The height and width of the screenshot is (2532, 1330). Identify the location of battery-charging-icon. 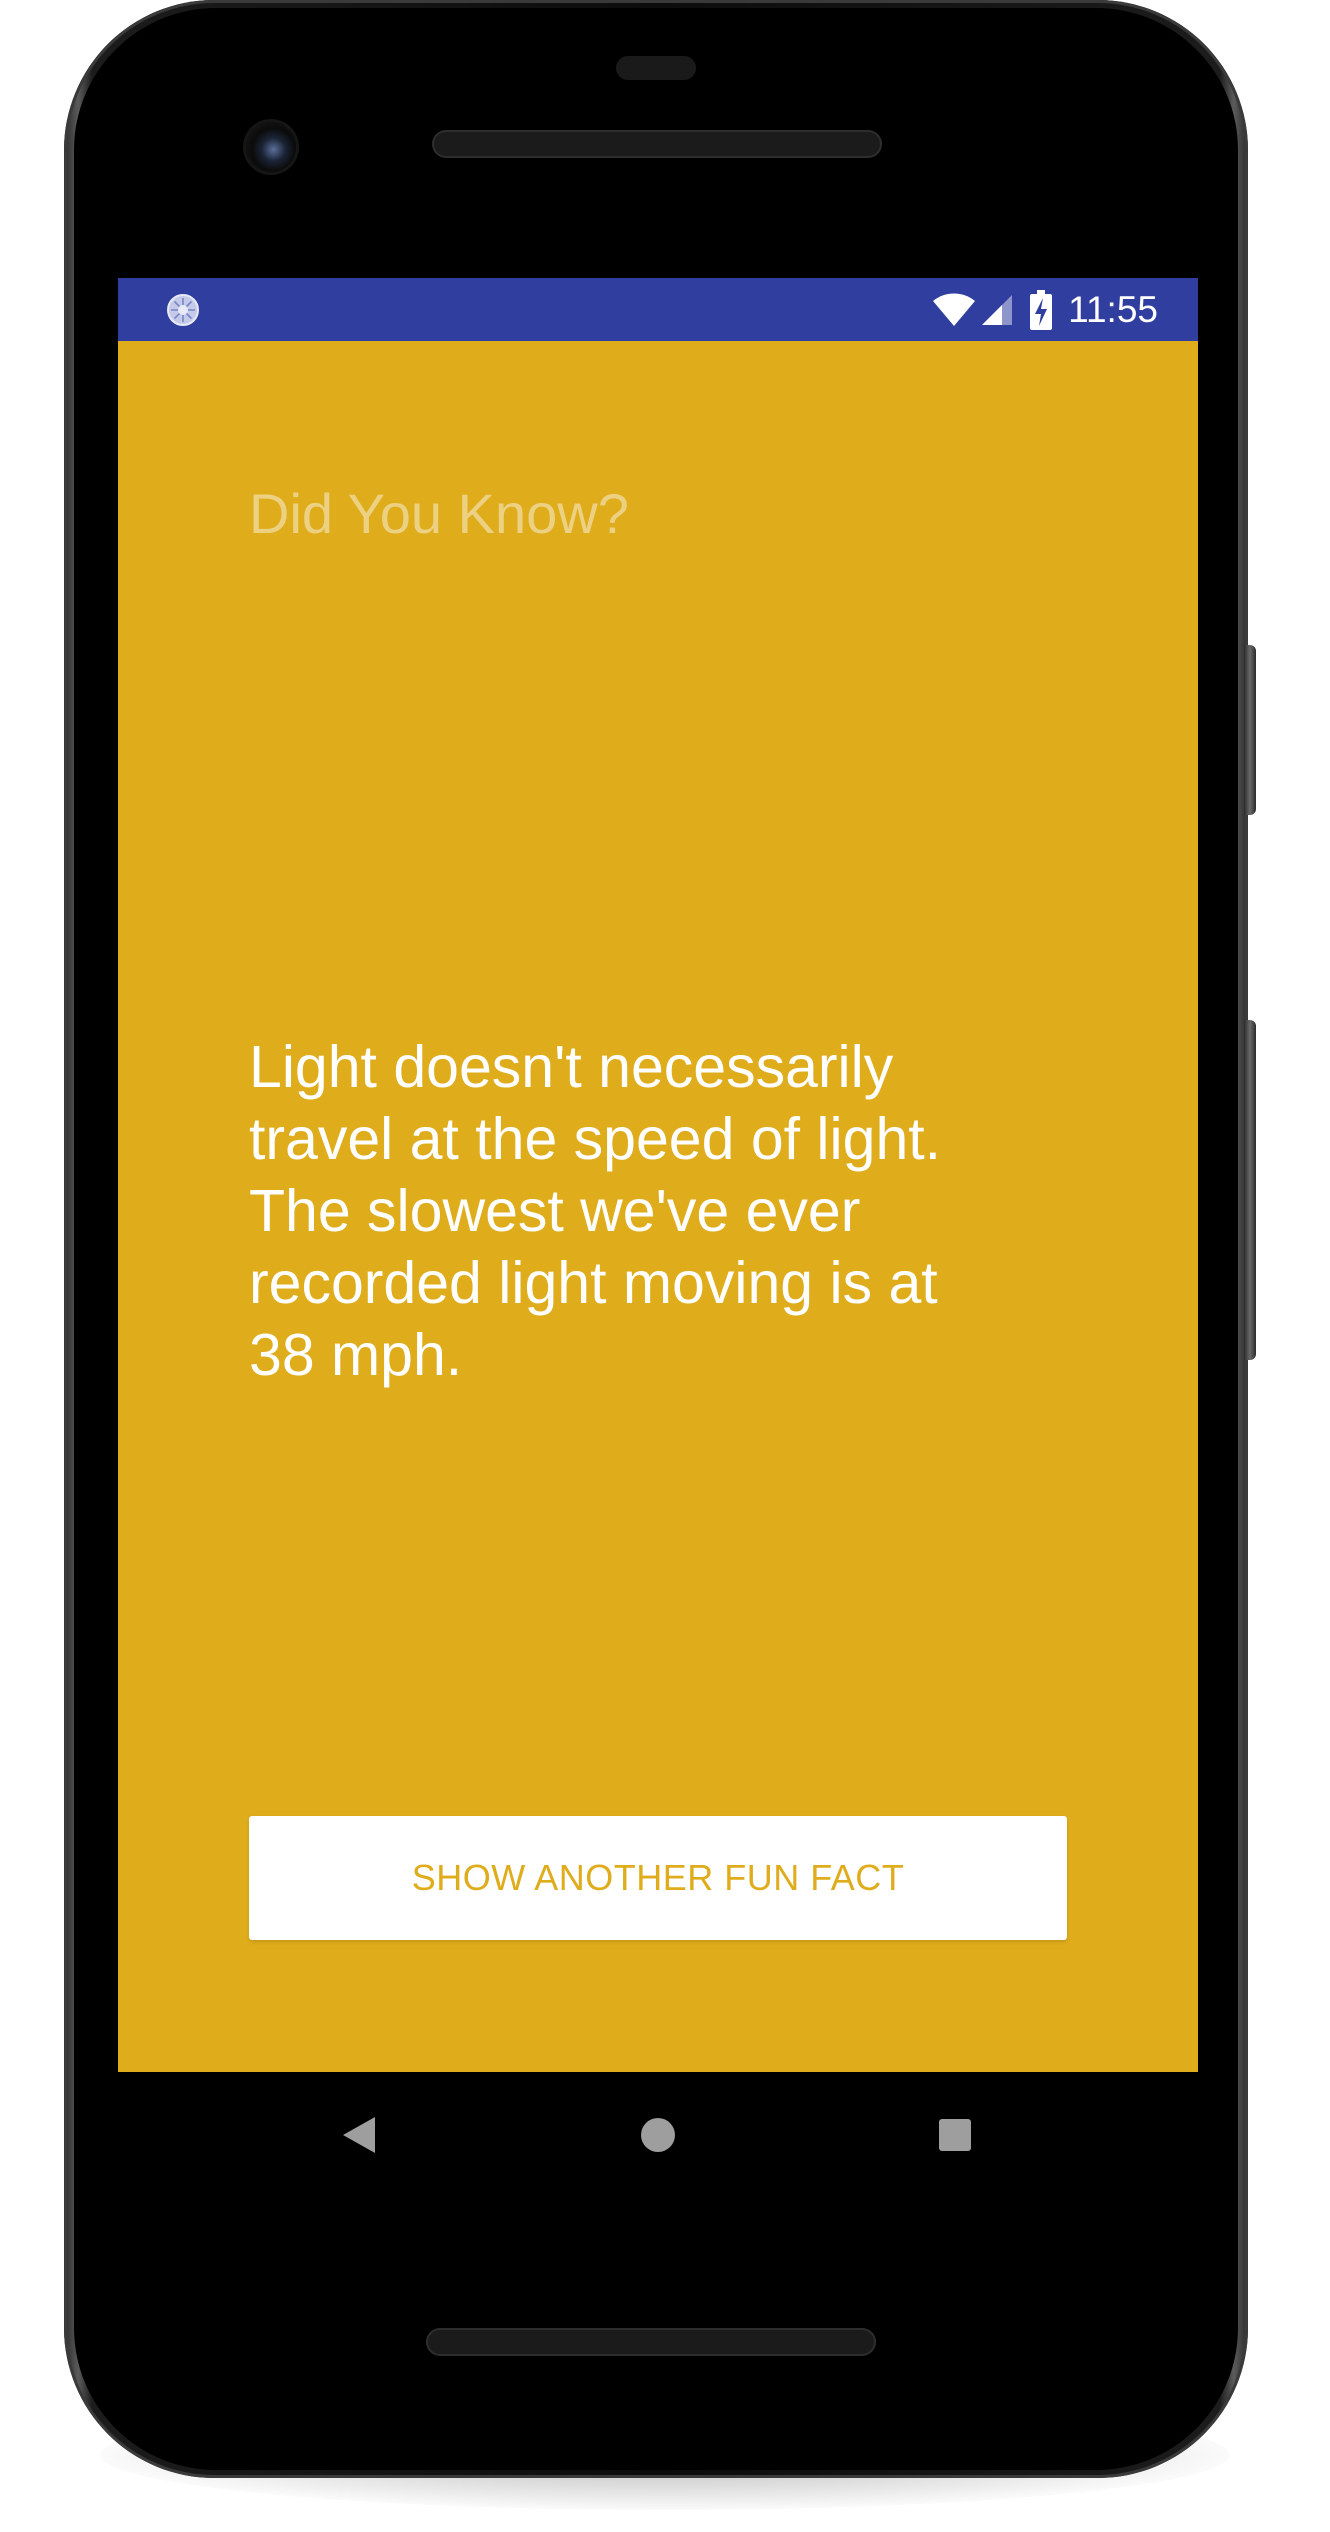
(1041, 309).